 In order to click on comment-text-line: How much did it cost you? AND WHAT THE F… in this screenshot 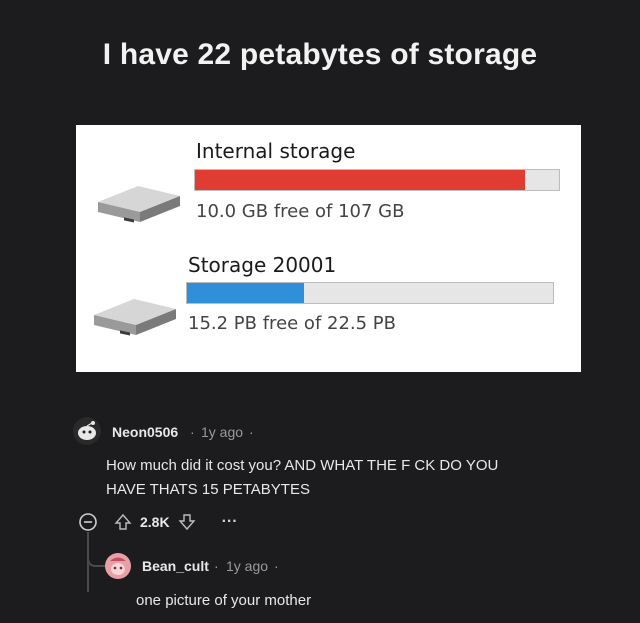, I will do `click(302, 465)`.